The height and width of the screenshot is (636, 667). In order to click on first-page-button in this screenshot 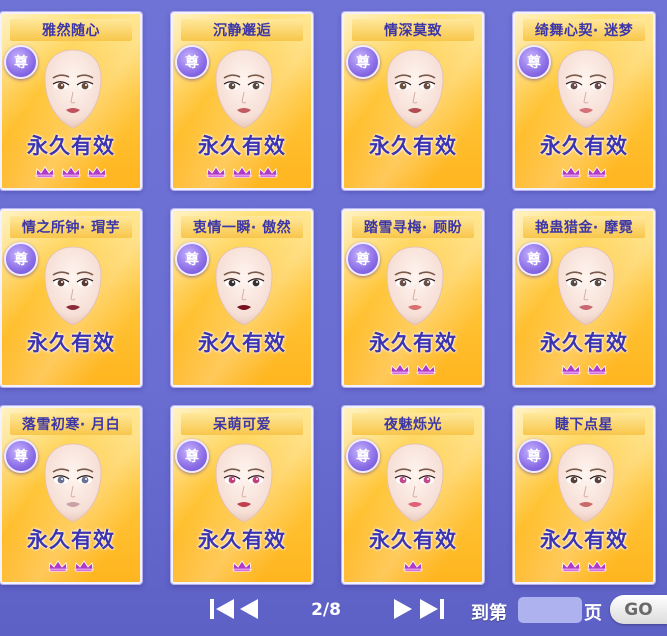, I will do `click(222, 609)`.